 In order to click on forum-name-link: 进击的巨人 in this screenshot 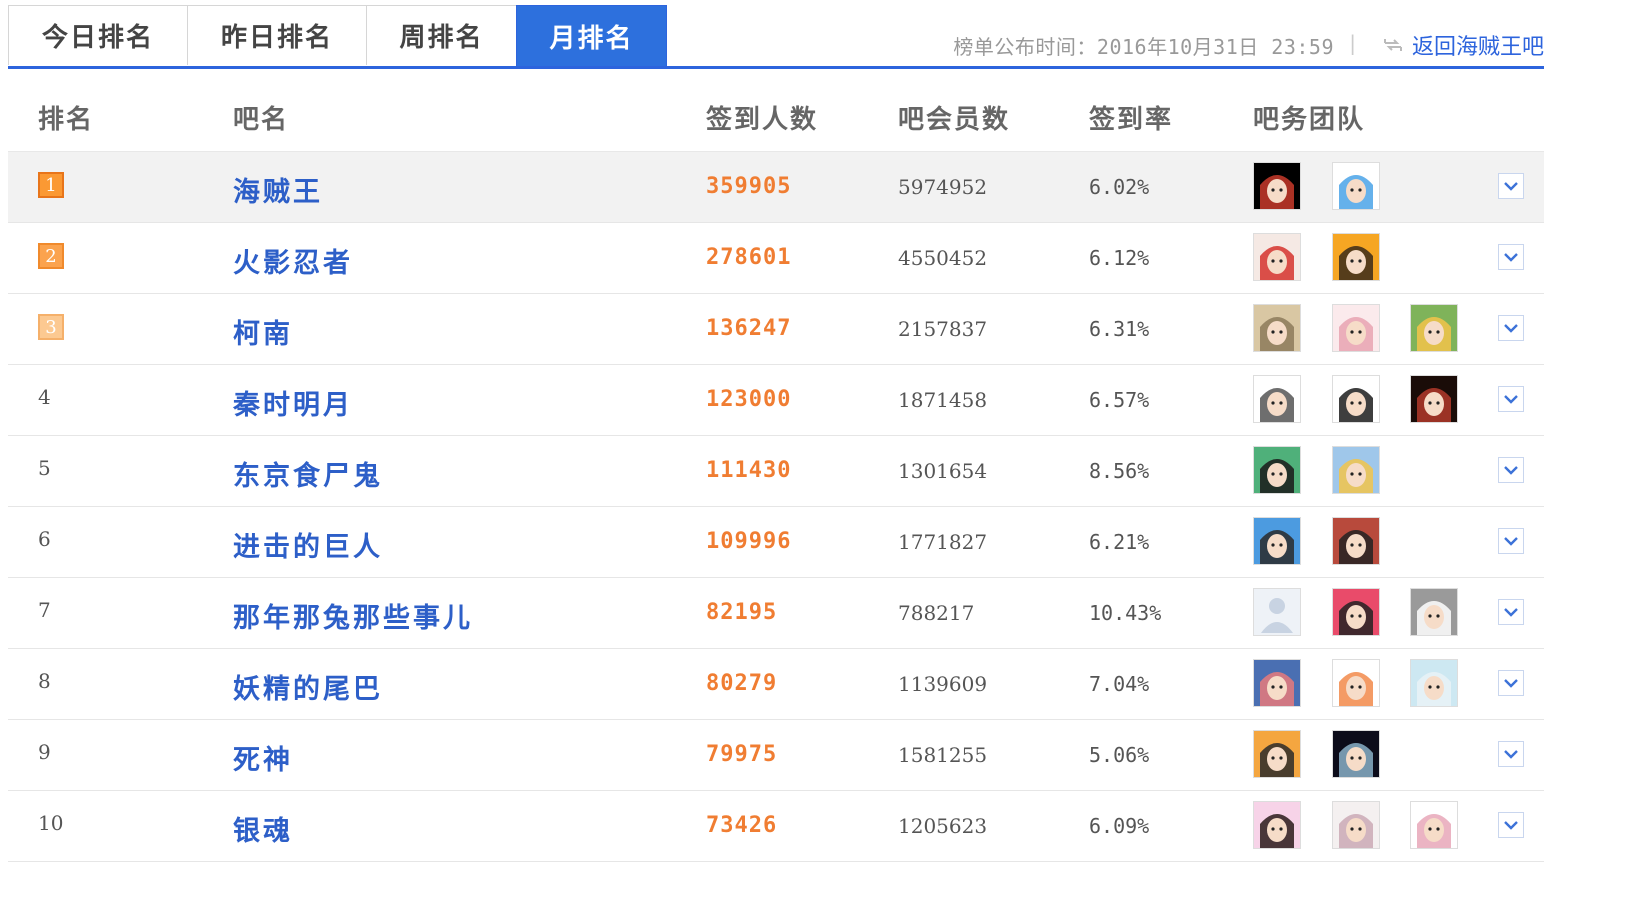, I will do `click(308, 544)`.